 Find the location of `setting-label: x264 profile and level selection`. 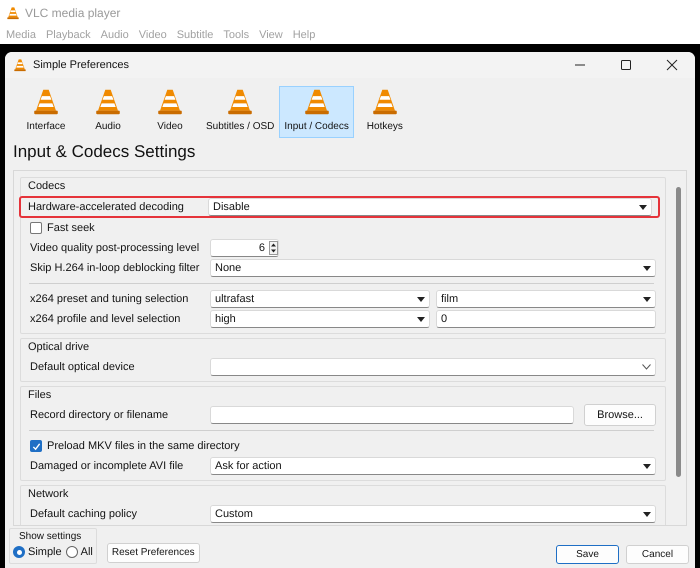

setting-label: x264 profile and level selection is located at coordinates (106, 319).